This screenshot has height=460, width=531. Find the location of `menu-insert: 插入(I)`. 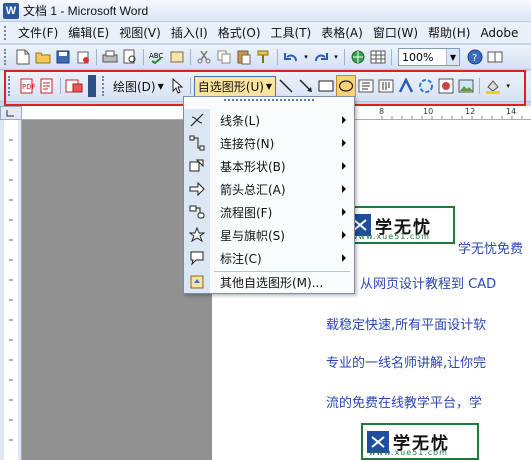

menu-insert: 插入(I) is located at coordinates (189, 32).